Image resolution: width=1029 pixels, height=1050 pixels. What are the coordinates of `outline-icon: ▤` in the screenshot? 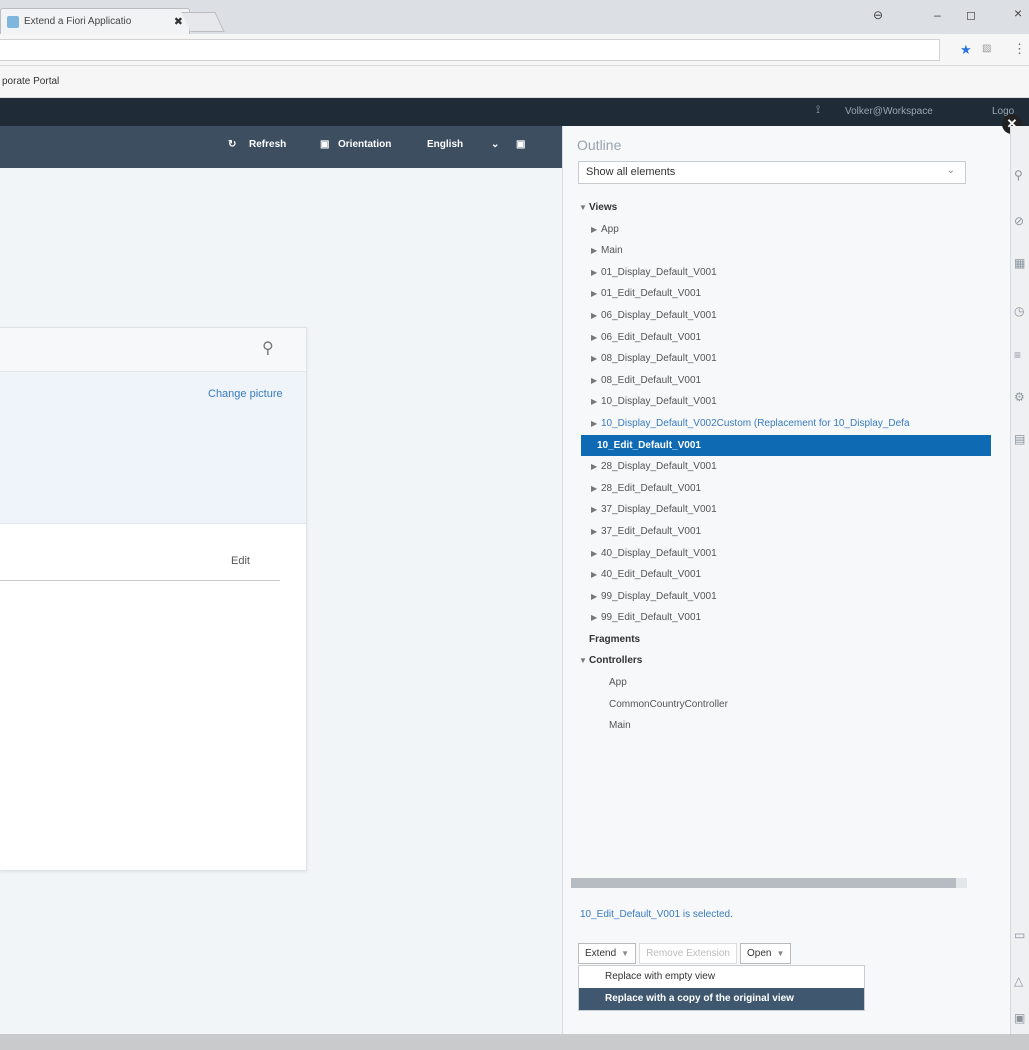 It's located at (1019, 439).